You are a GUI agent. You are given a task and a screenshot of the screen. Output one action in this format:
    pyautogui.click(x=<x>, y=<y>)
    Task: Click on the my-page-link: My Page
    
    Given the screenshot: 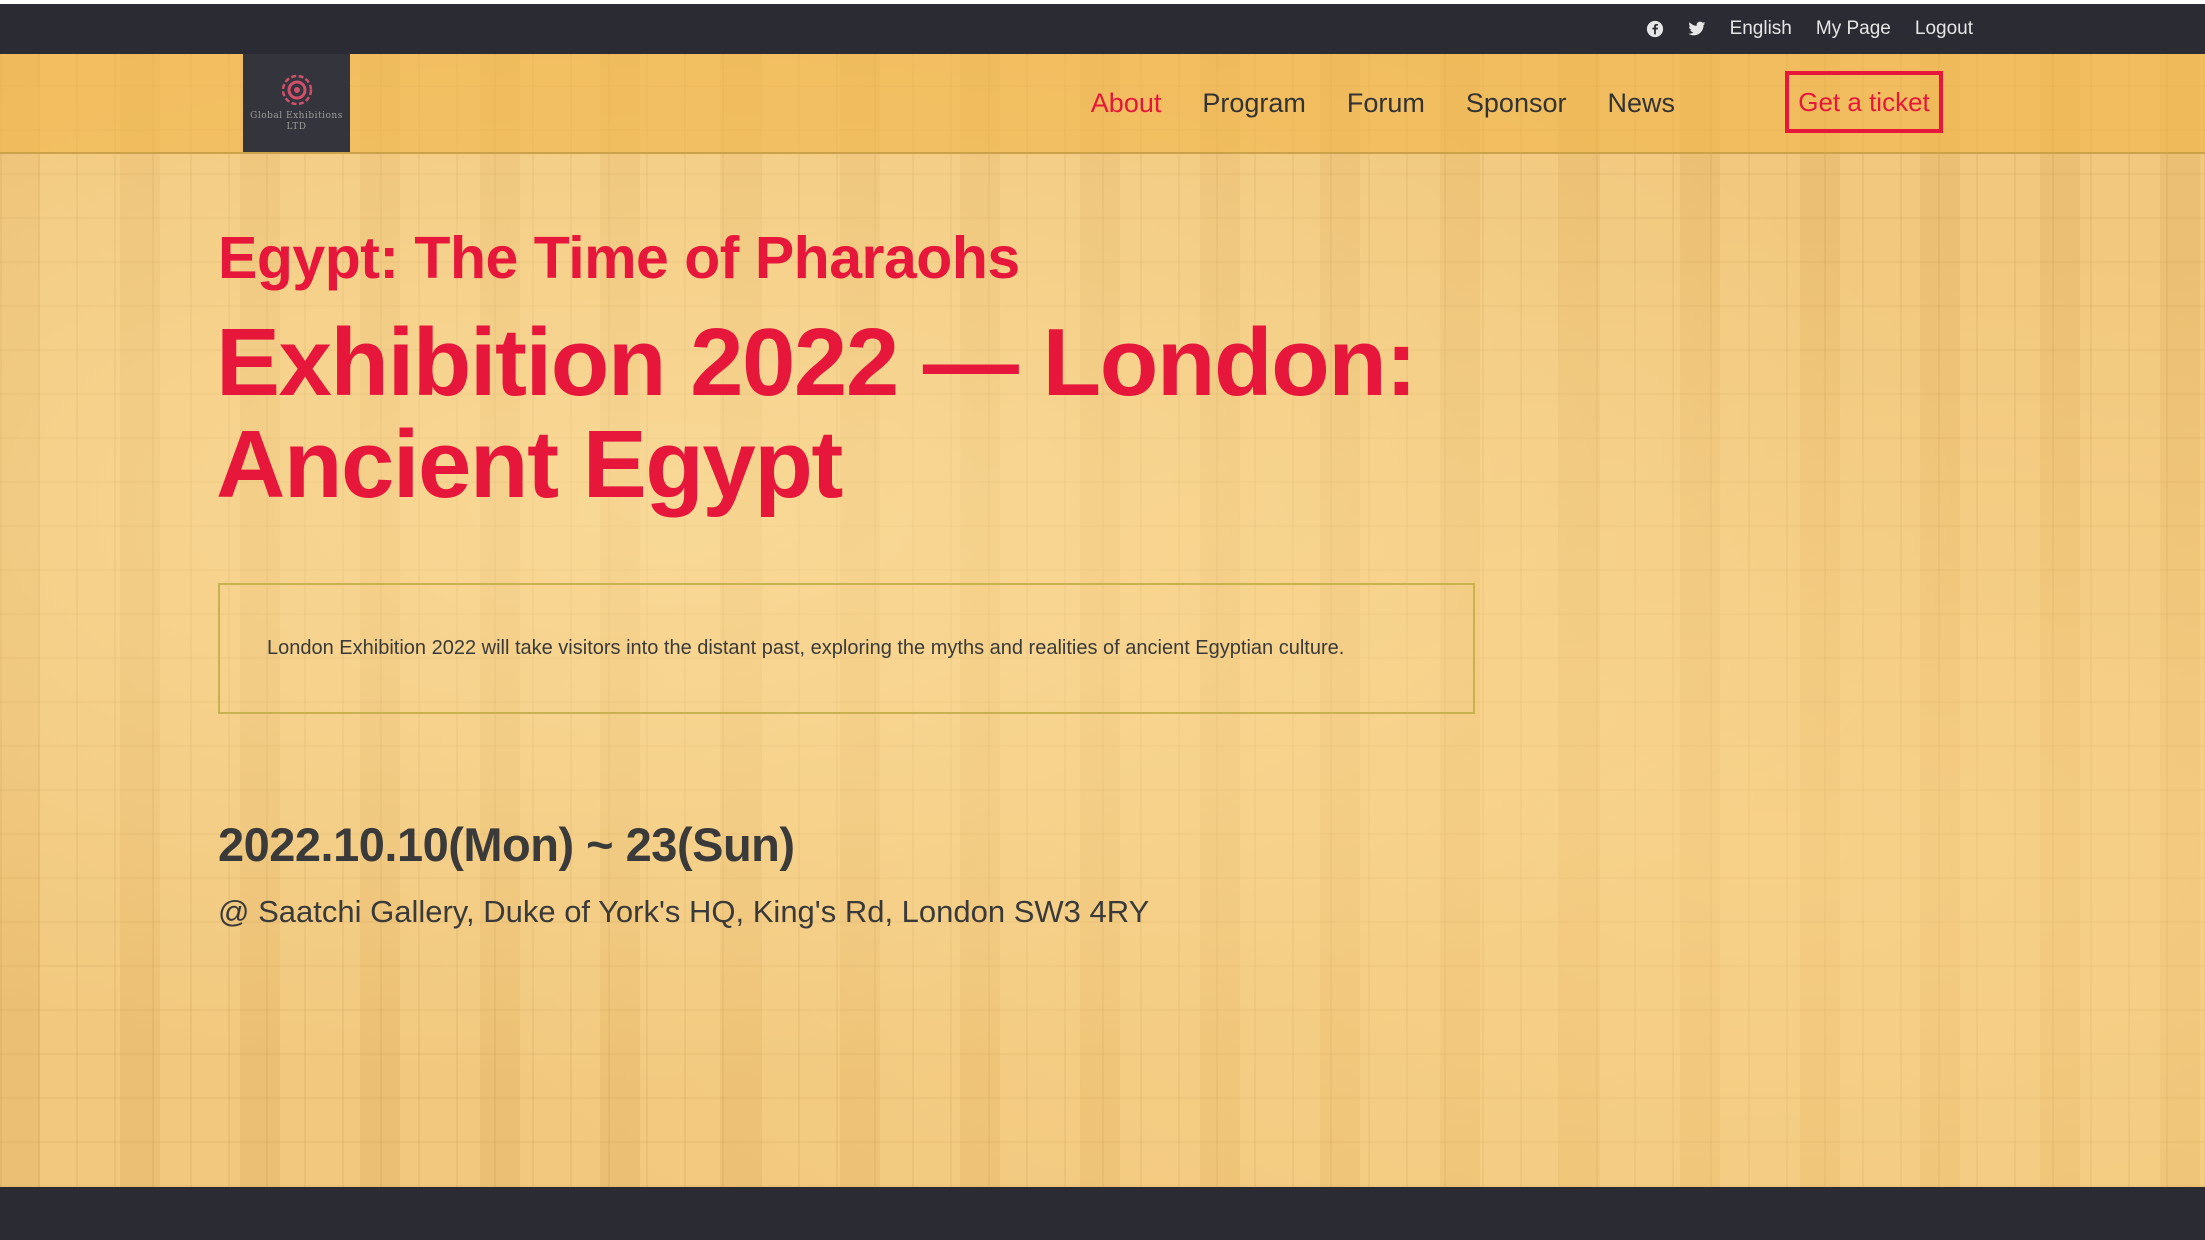 What is the action you would take?
    pyautogui.click(x=1853, y=29)
    